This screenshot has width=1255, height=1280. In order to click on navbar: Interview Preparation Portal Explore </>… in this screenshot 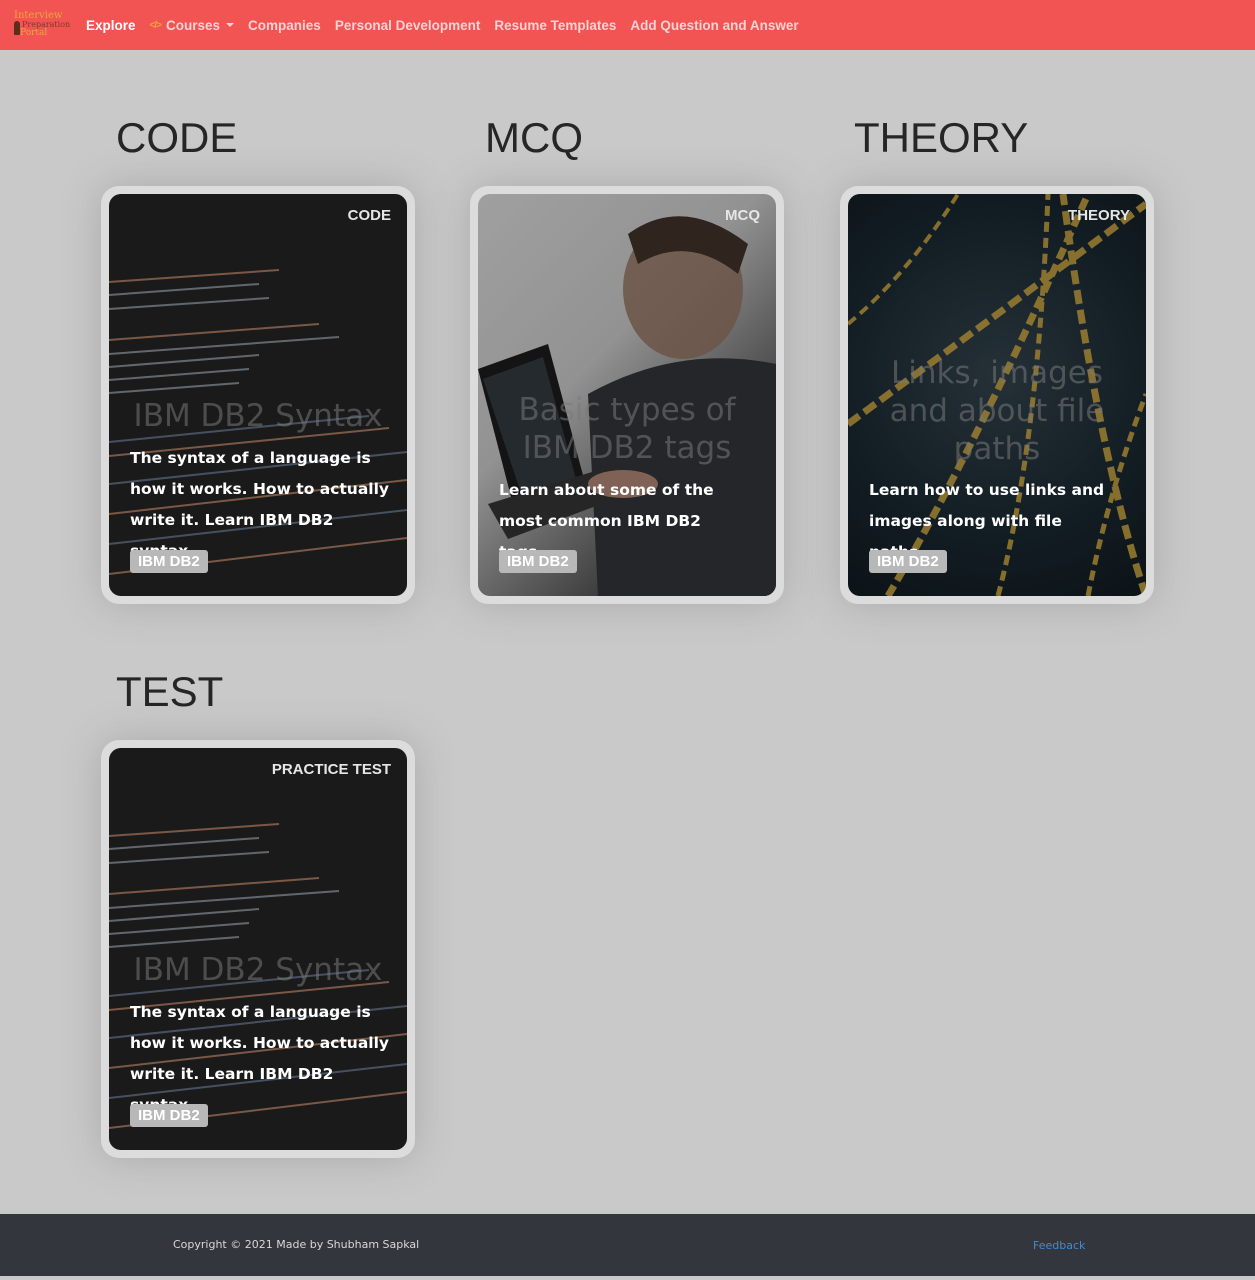, I will do `click(627, 25)`.